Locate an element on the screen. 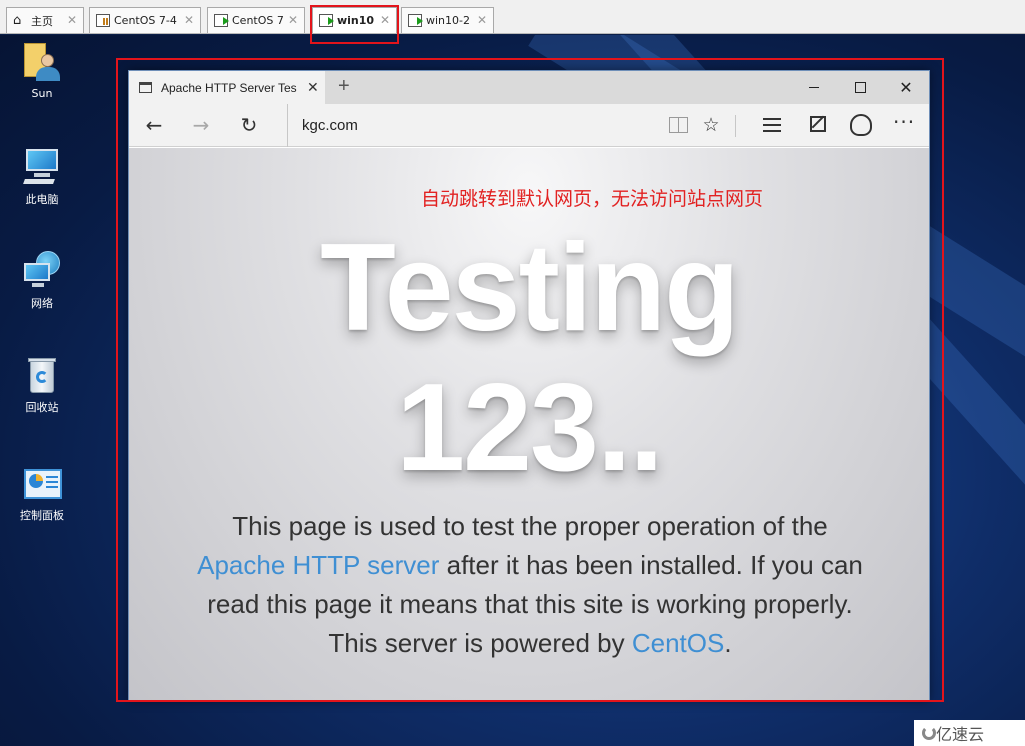  watermark-text: 亿速云 is located at coordinates (960, 734).